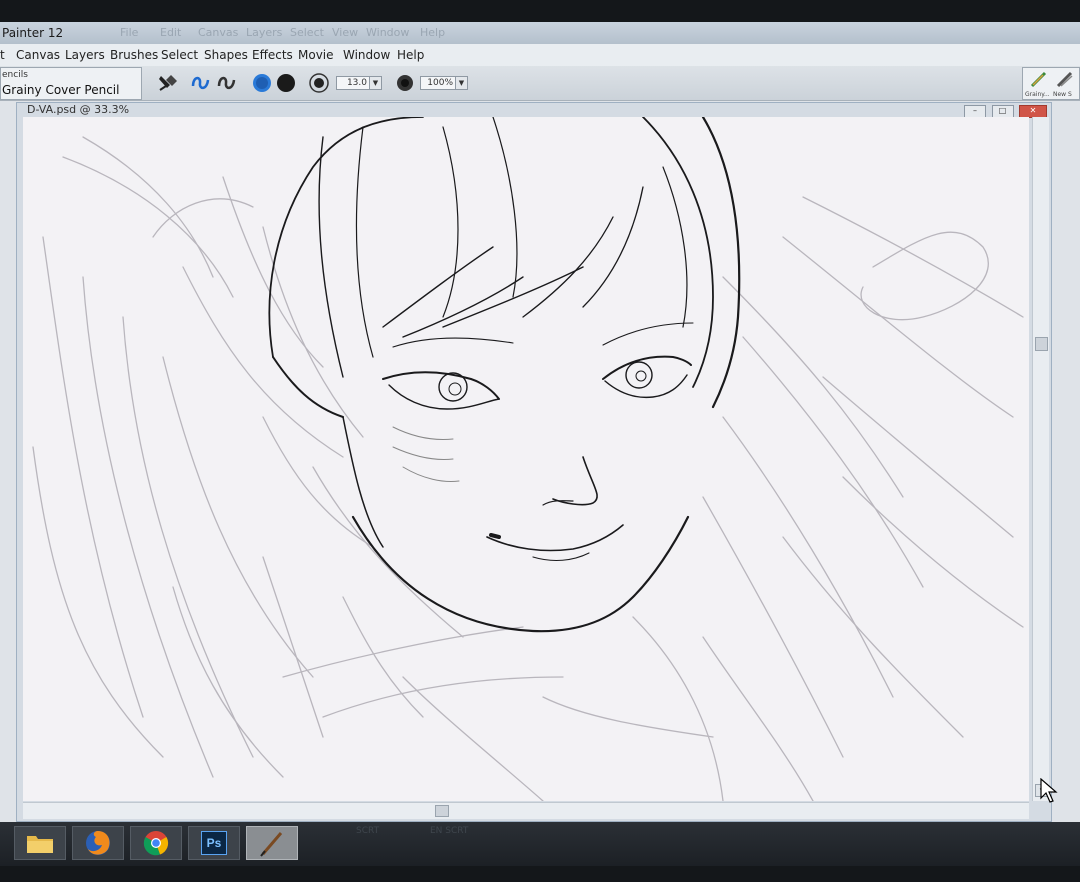 This screenshot has height=882, width=1080. Describe the element at coordinates (61, 90) in the screenshot. I see `brush-variant: Grainy Cover Pencil` at that location.